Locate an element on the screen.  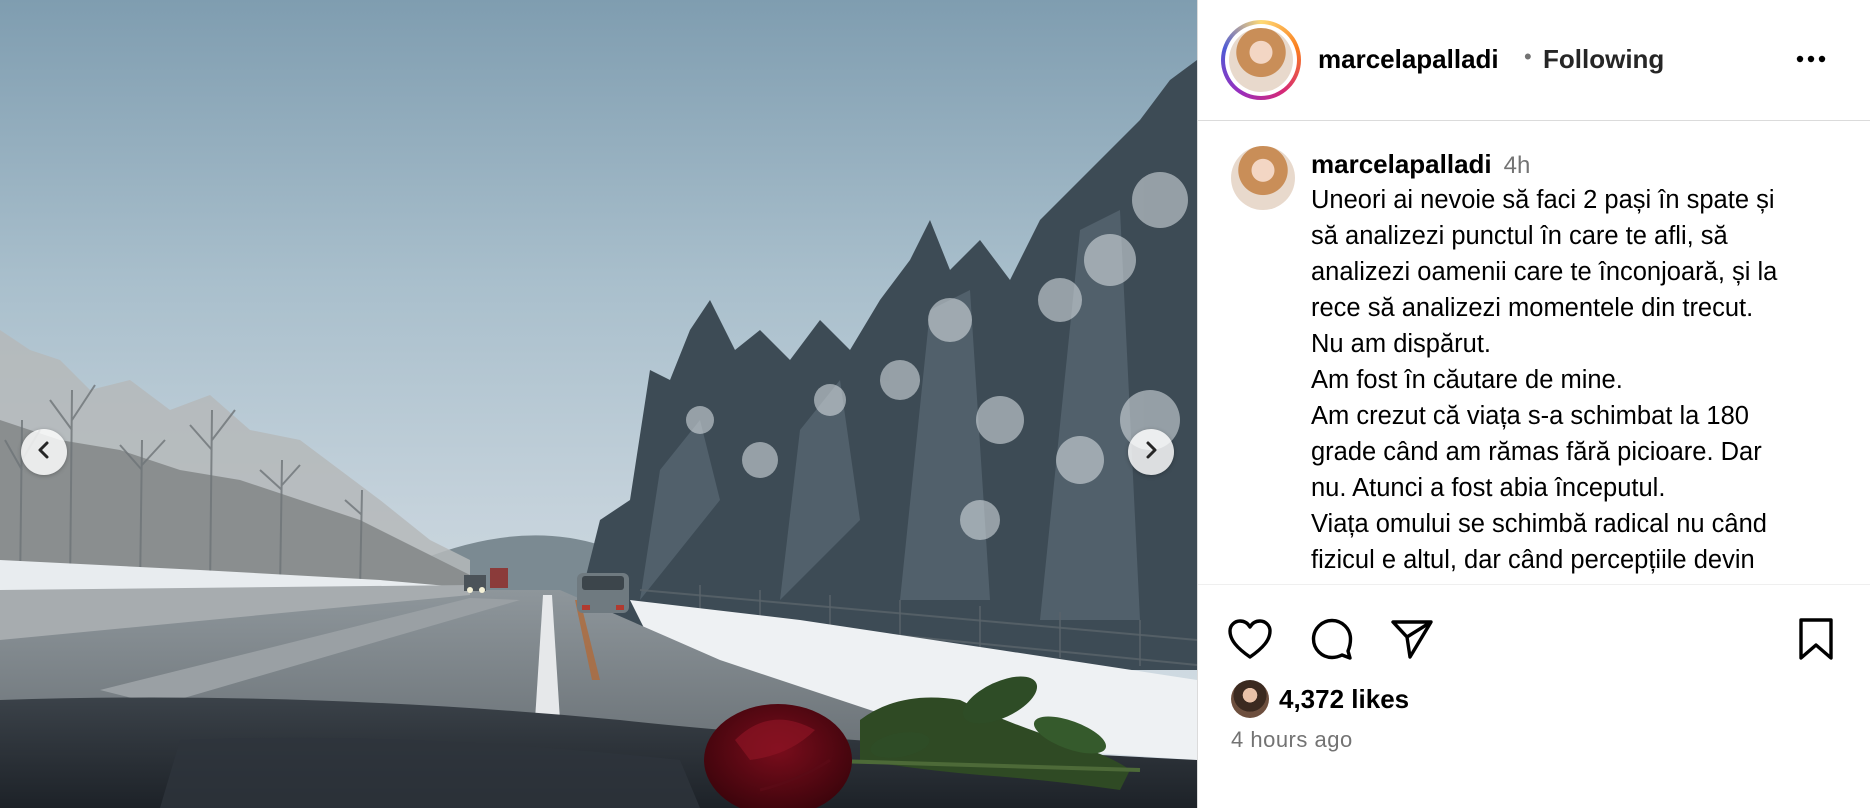
chevron-right-icon is located at coordinates (1151, 452).